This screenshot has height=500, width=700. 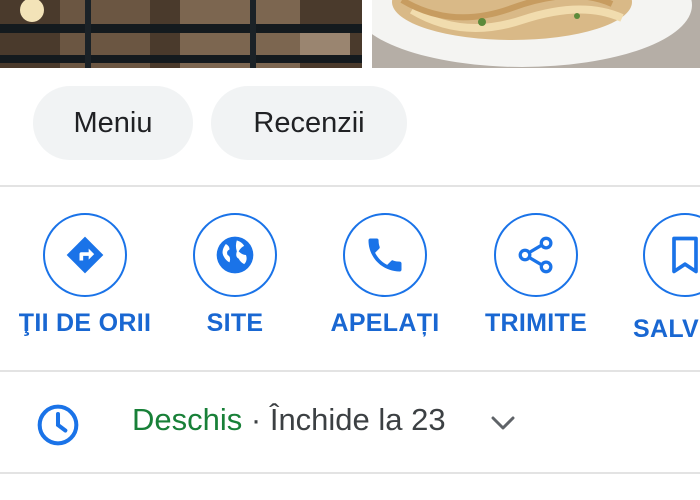 I want to click on interior-photo-image, so click(x=181, y=34).